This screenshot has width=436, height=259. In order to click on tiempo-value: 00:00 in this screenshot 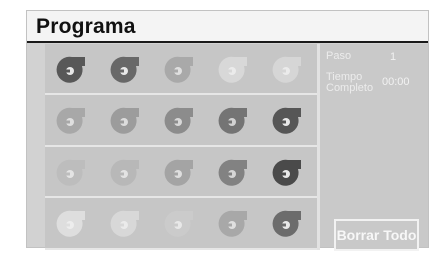, I will do `click(396, 82)`.